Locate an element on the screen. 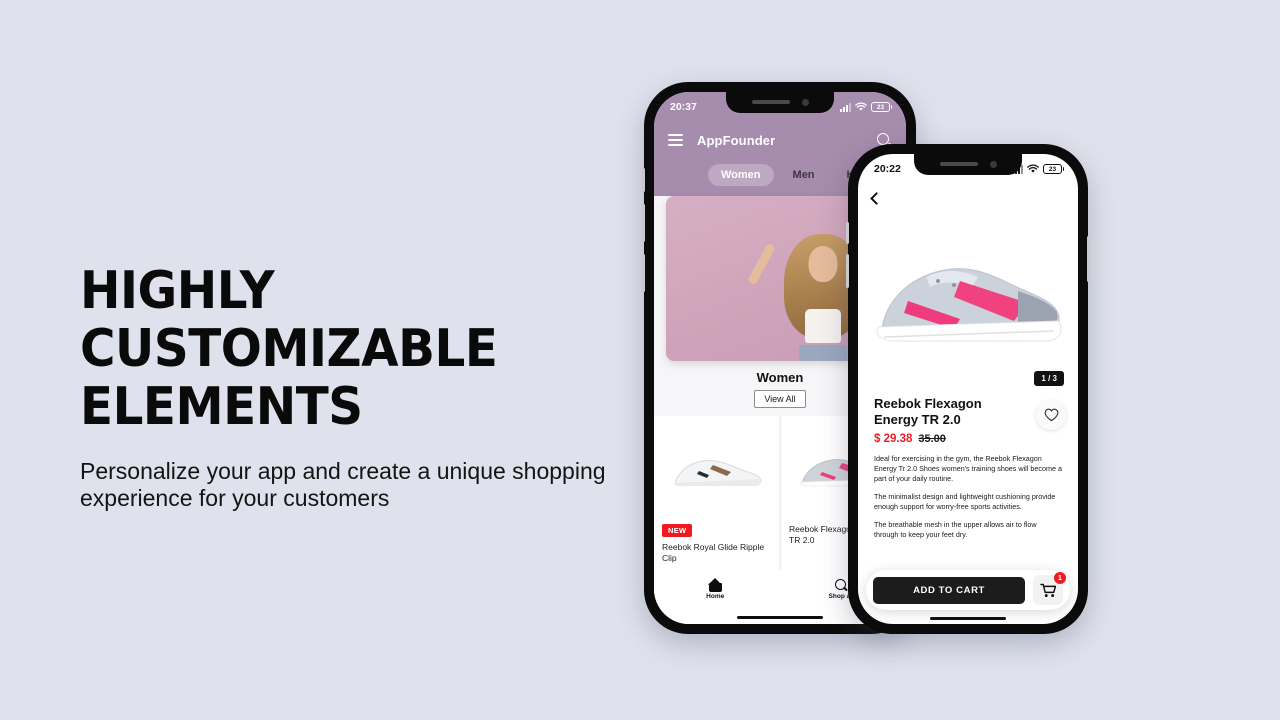 Image resolution: width=1280 pixels, height=720 pixels. tab-women: Women is located at coordinates (741, 175).